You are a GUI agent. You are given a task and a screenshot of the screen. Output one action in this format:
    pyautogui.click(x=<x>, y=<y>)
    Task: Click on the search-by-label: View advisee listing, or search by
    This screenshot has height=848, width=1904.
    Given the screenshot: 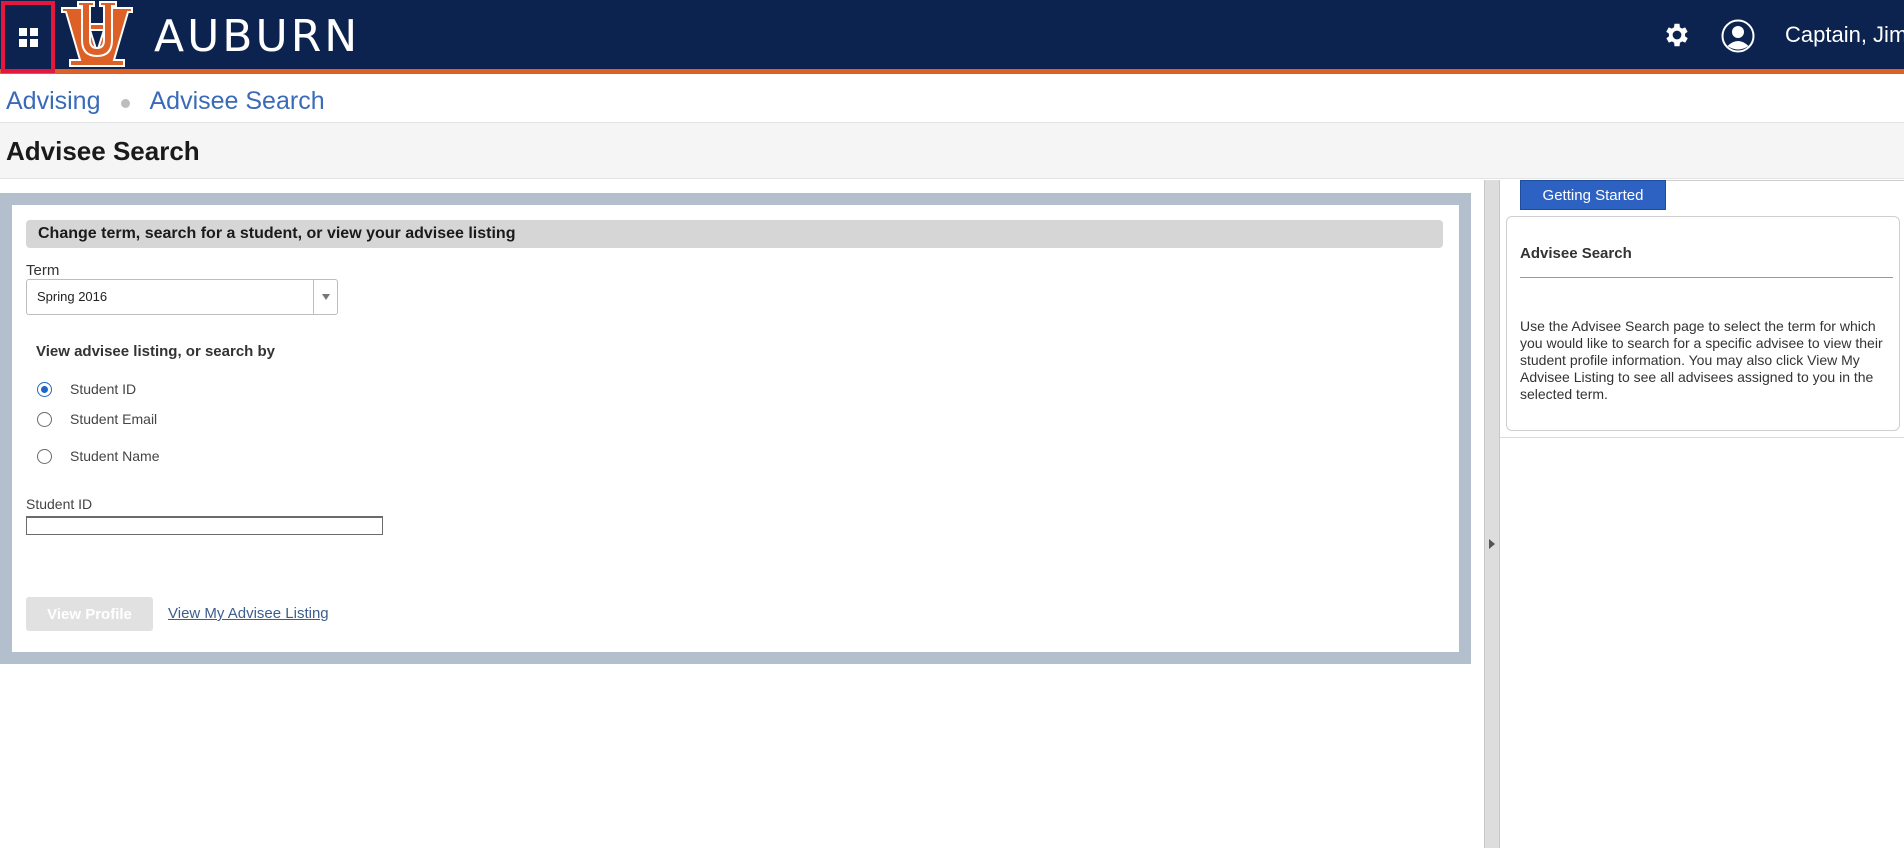 What is the action you would take?
    pyautogui.click(x=155, y=351)
    